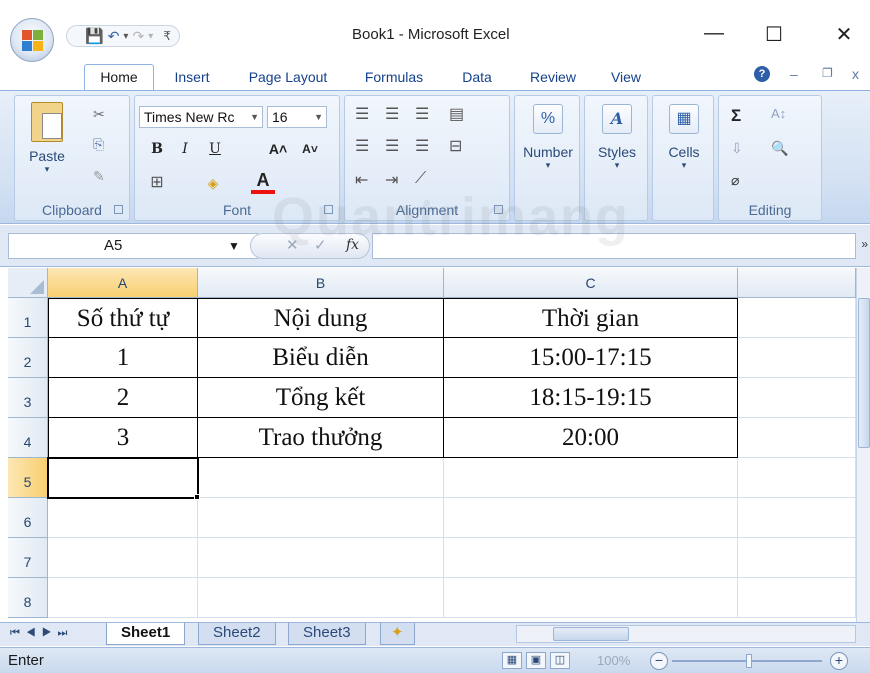  I want to click on insert-sheet-icon: ✦, so click(397, 634).